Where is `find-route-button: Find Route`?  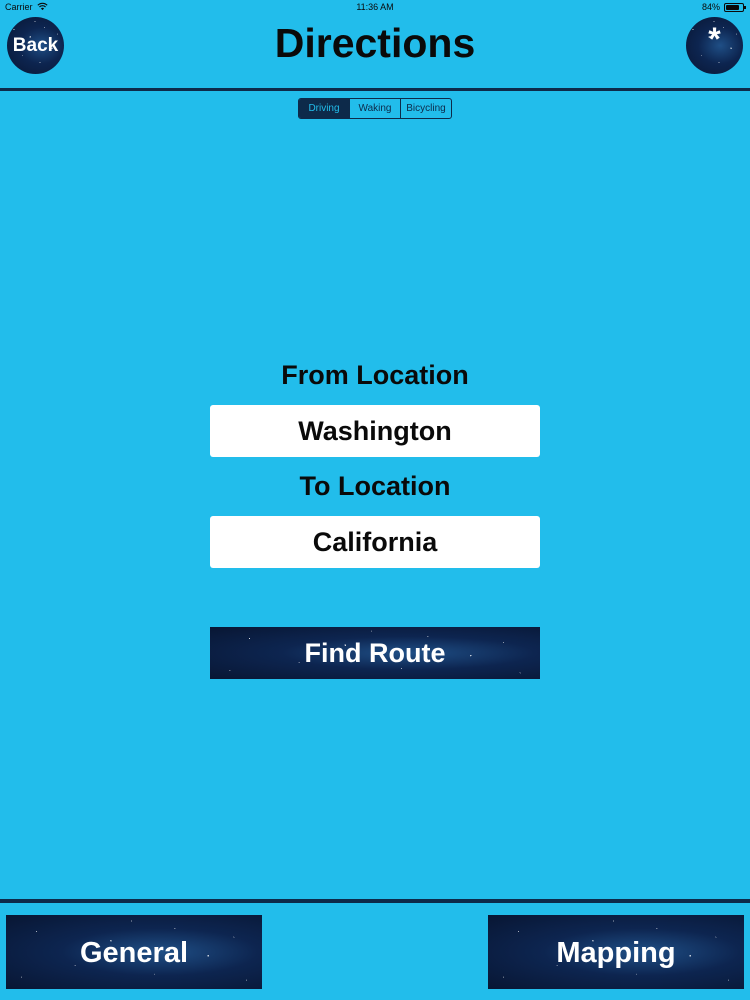 find-route-button: Find Route is located at coordinates (375, 653).